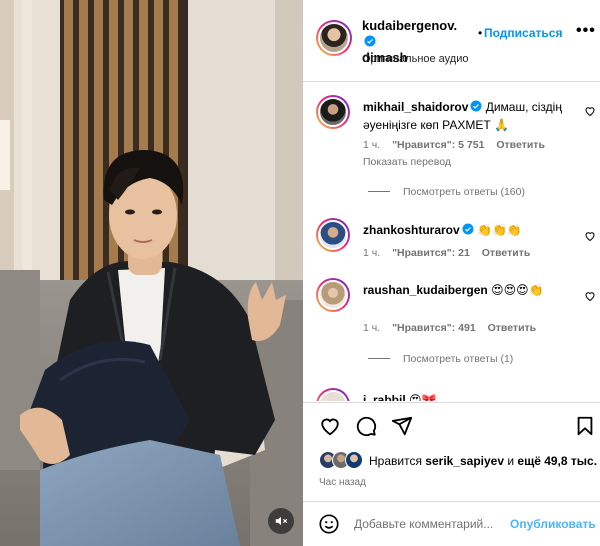  Describe the element at coordinates (429, 524) in the screenshot. I see `comment-input` at that location.